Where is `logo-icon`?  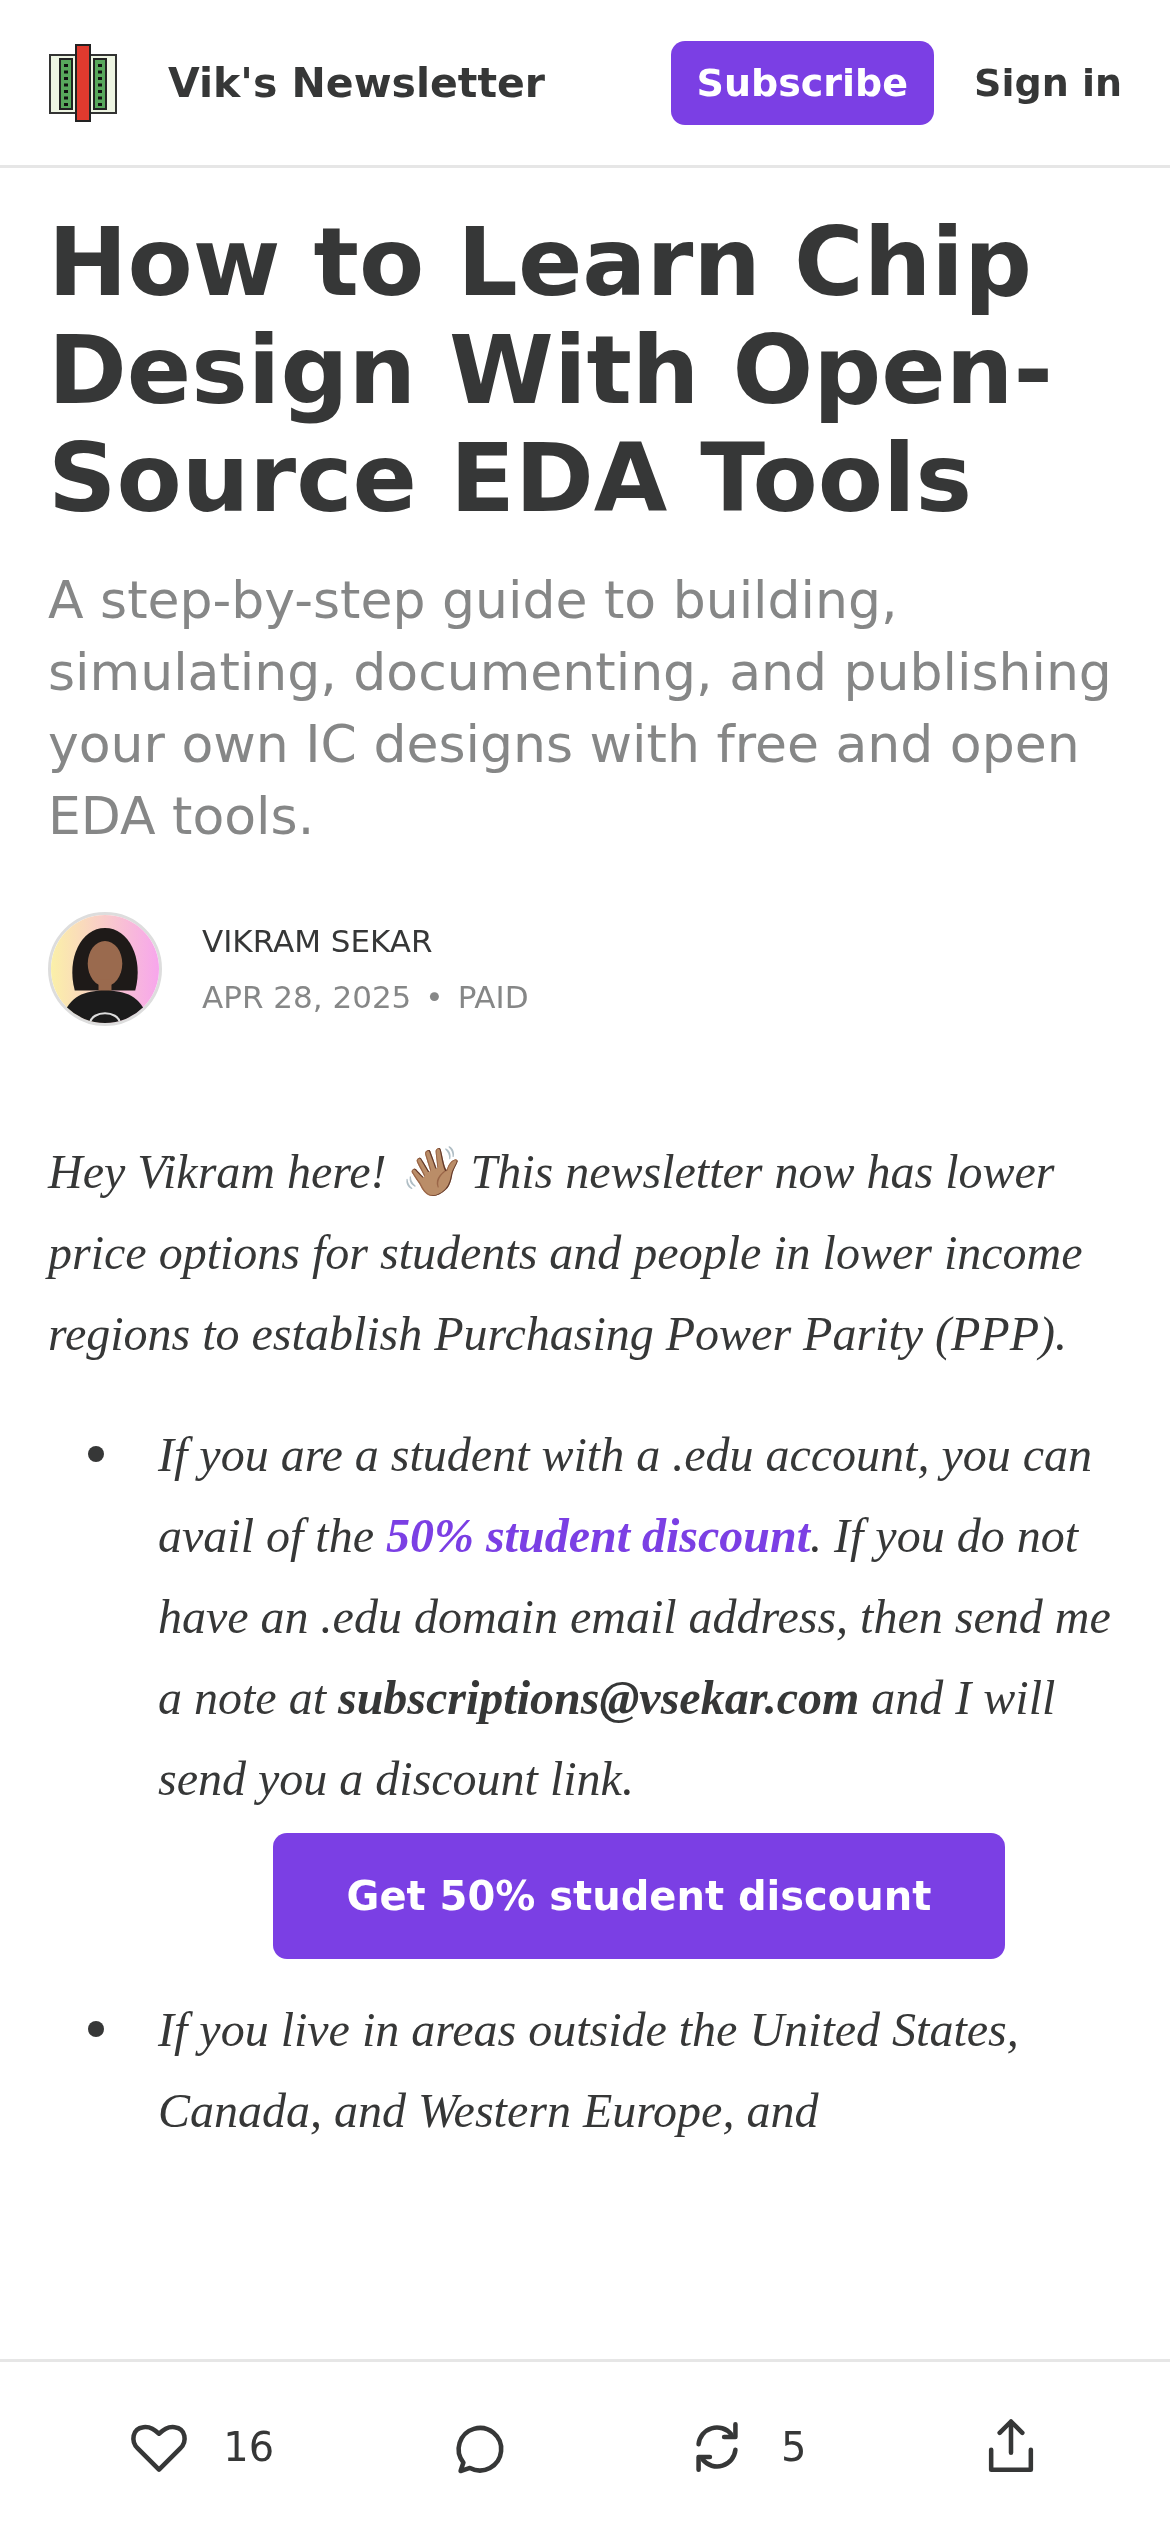 logo-icon is located at coordinates (83, 82).